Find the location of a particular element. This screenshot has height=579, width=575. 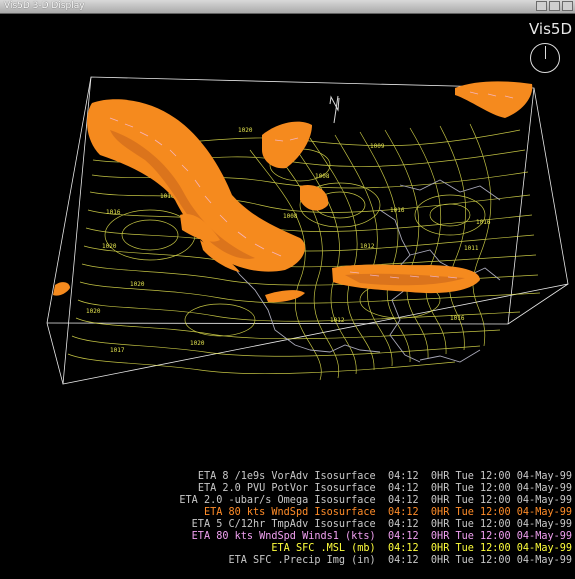

north-arrow-icon is located at coordinates (334, 109).